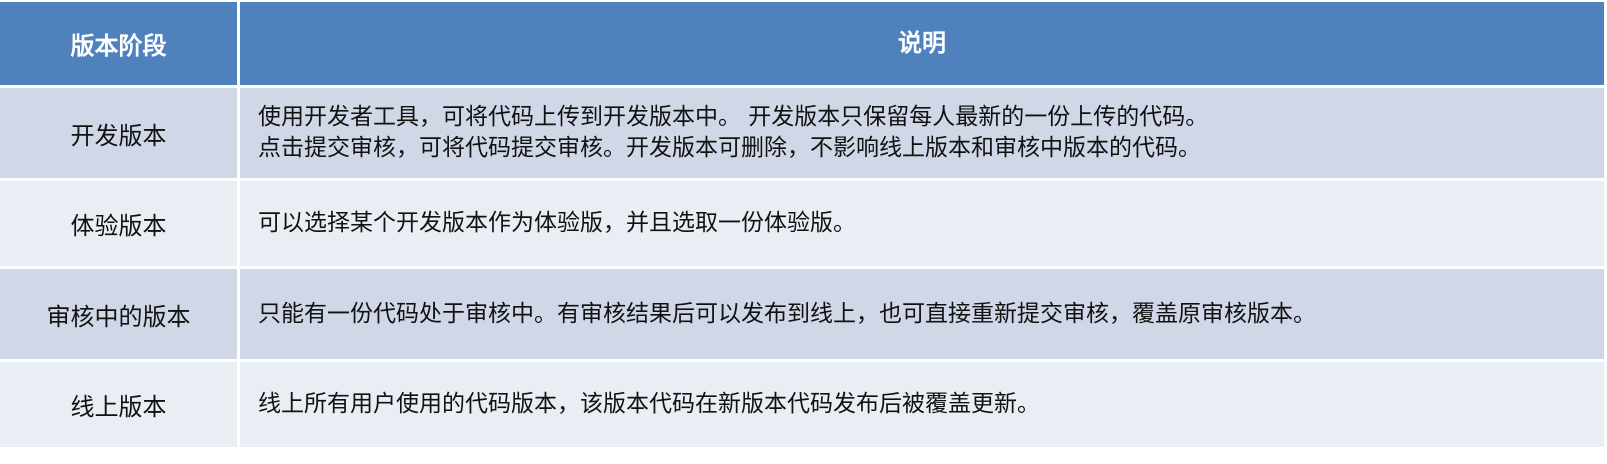  Describe the element at coordinates (922, 43) in the screenshot. I see `header-description: 说明` at that location.